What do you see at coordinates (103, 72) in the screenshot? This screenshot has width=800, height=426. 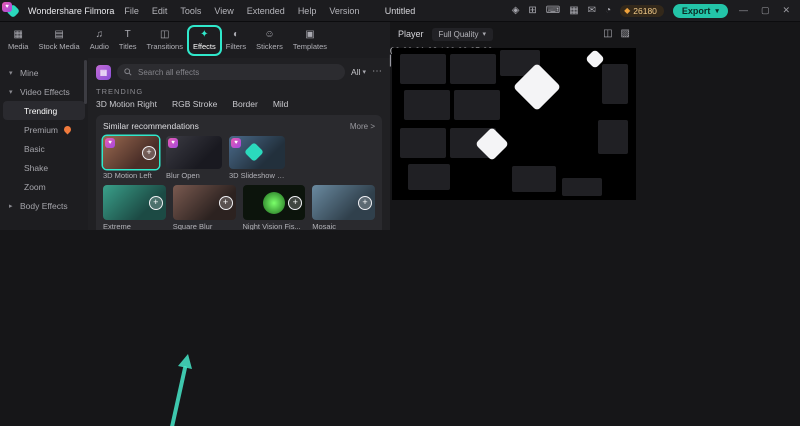 I see `my-effects-icon: ▦` at bounding box center [103, 72].